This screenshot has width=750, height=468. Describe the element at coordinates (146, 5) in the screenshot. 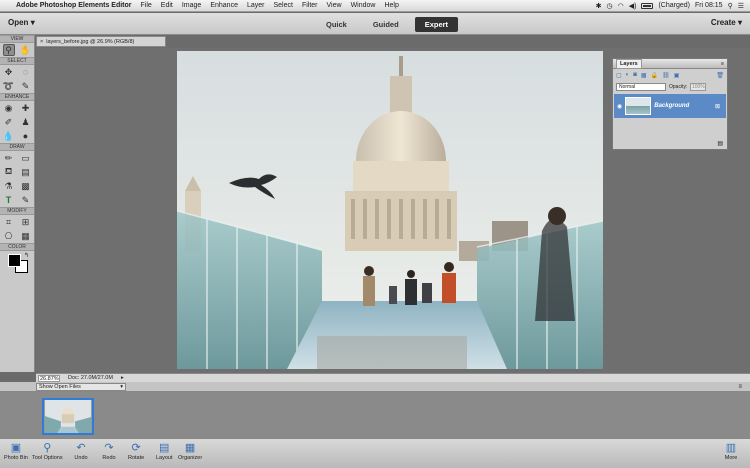

I see `menu-file: File` at that location.